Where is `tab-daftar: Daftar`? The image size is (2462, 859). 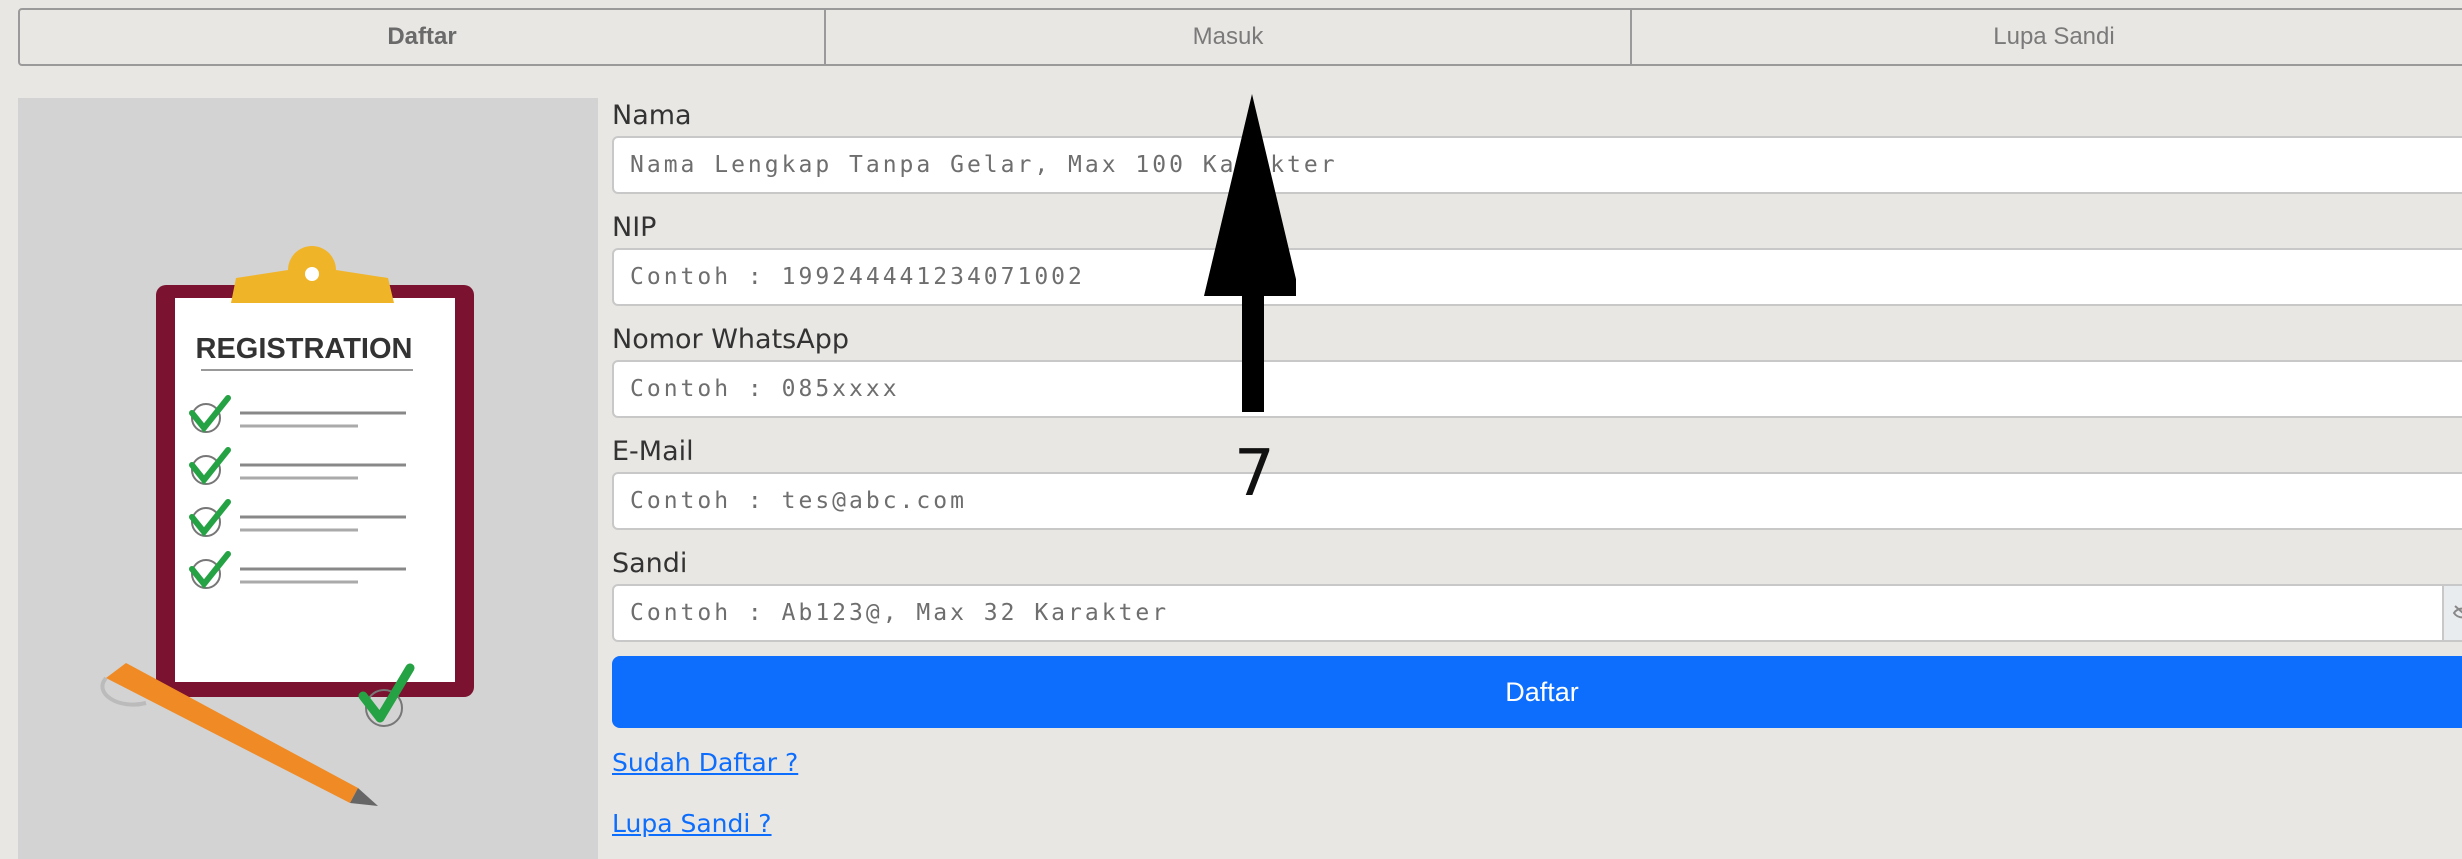
tab-daftar: Daftar is located at coordinates (423, 37).